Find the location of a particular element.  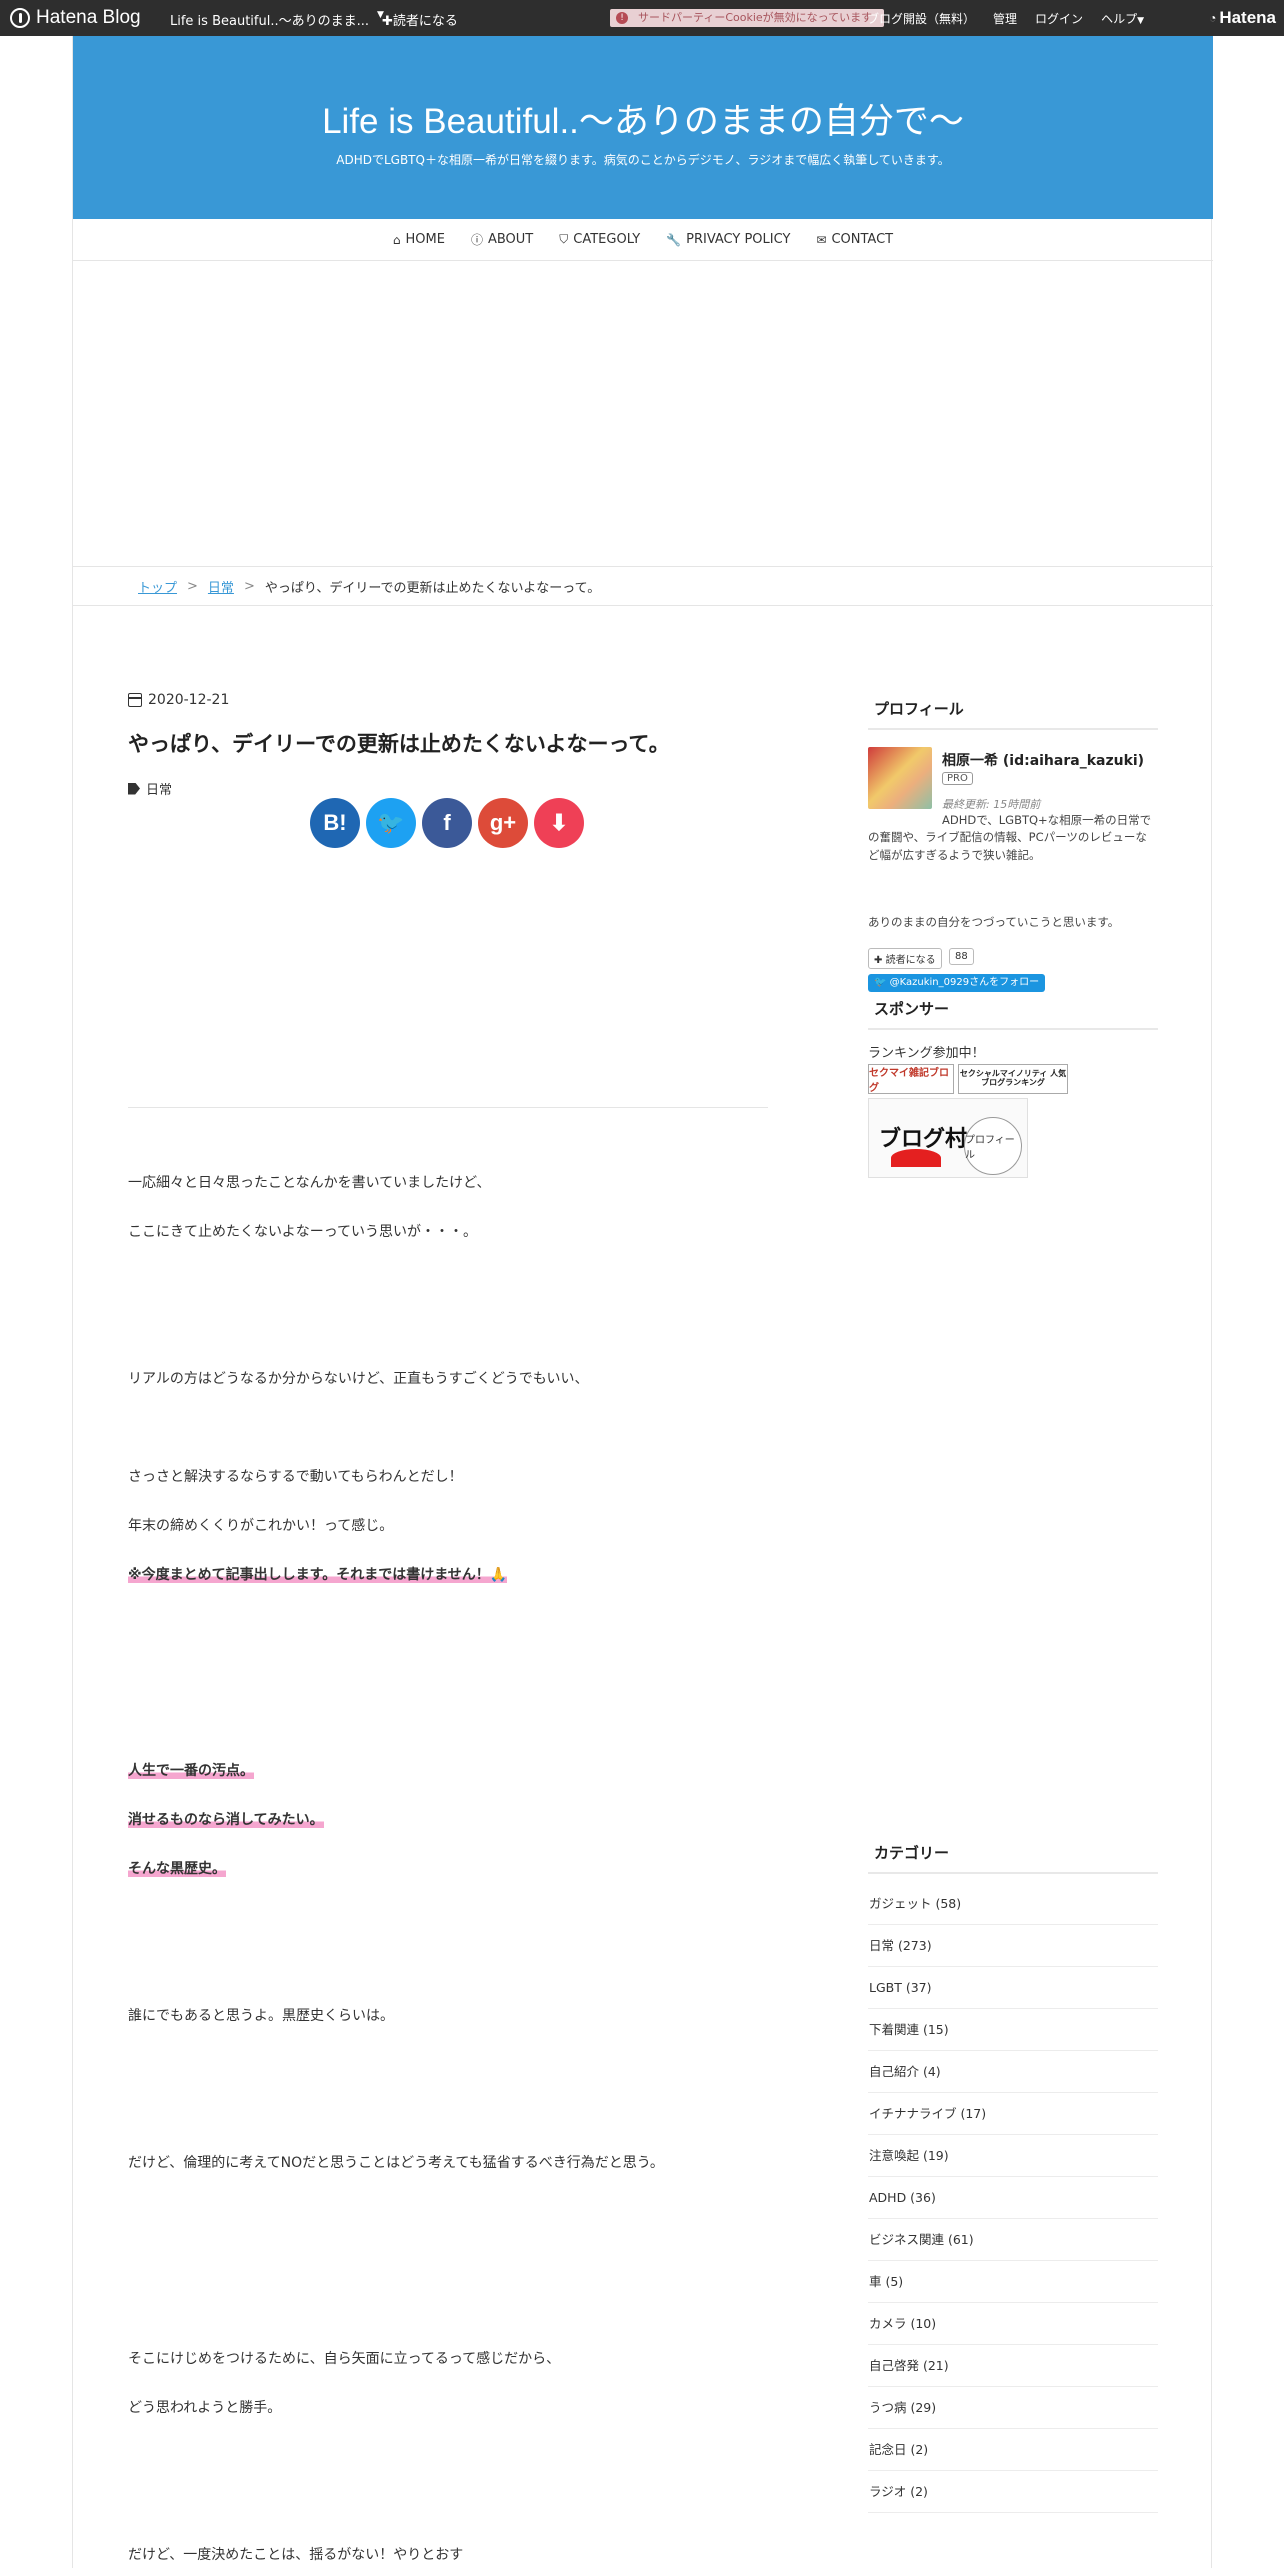

paragraph-text: リアルの方はどうなるか分からないけど、正直もうすごくどうでもいい、 is located at coordinates (358, 1379).